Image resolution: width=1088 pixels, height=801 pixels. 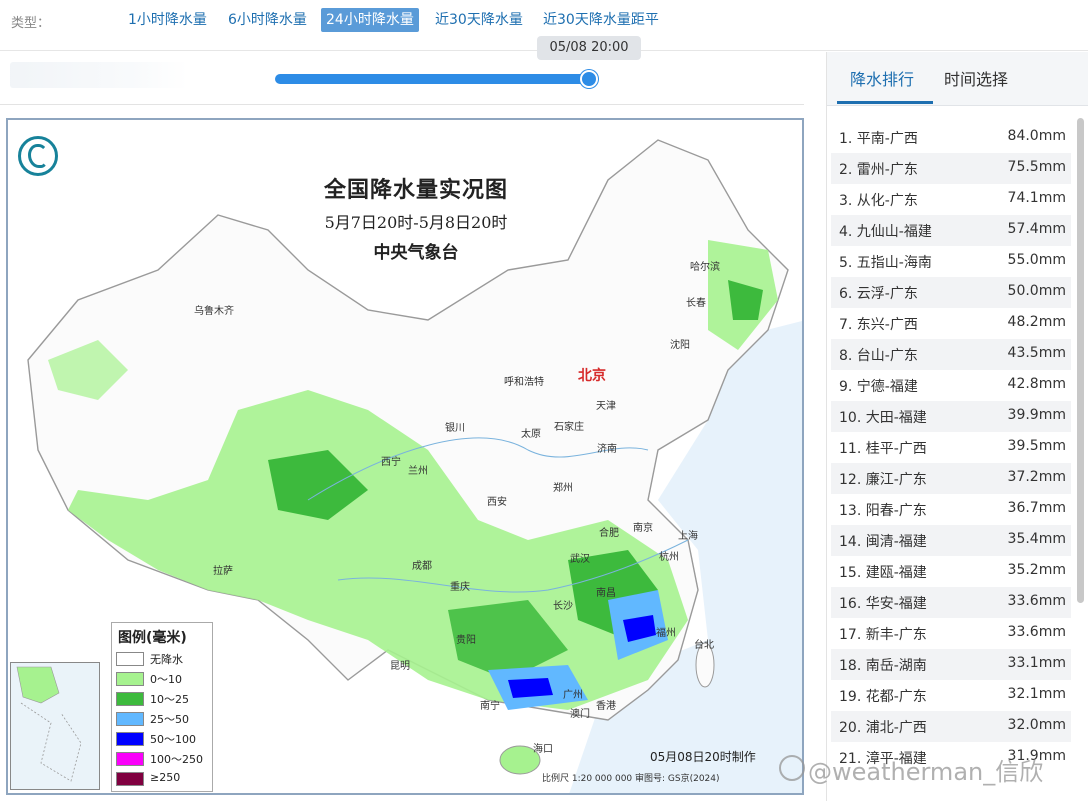 I want to click on ranking-row: 4. 九仙山-福建 57.4mm, so click(x=951, y=230).